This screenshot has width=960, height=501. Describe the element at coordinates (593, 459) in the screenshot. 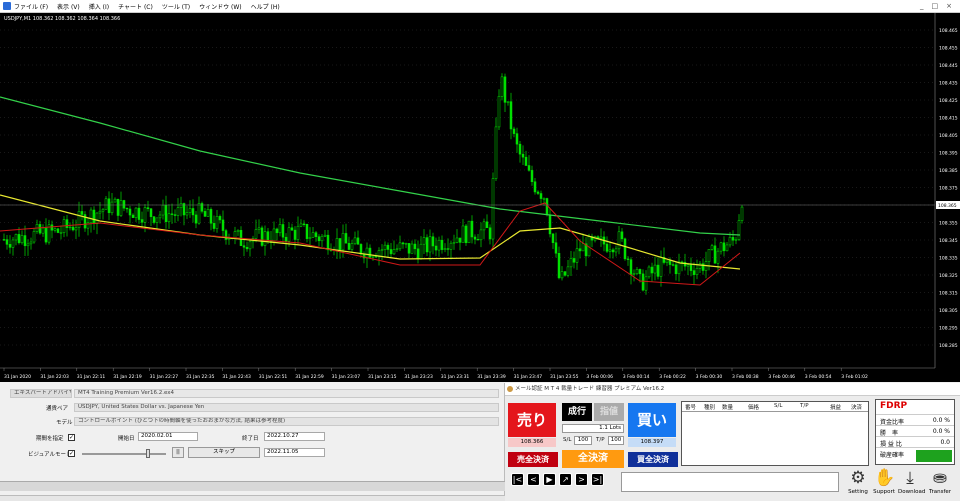

I see `close-all-button: 全決済` at that location.